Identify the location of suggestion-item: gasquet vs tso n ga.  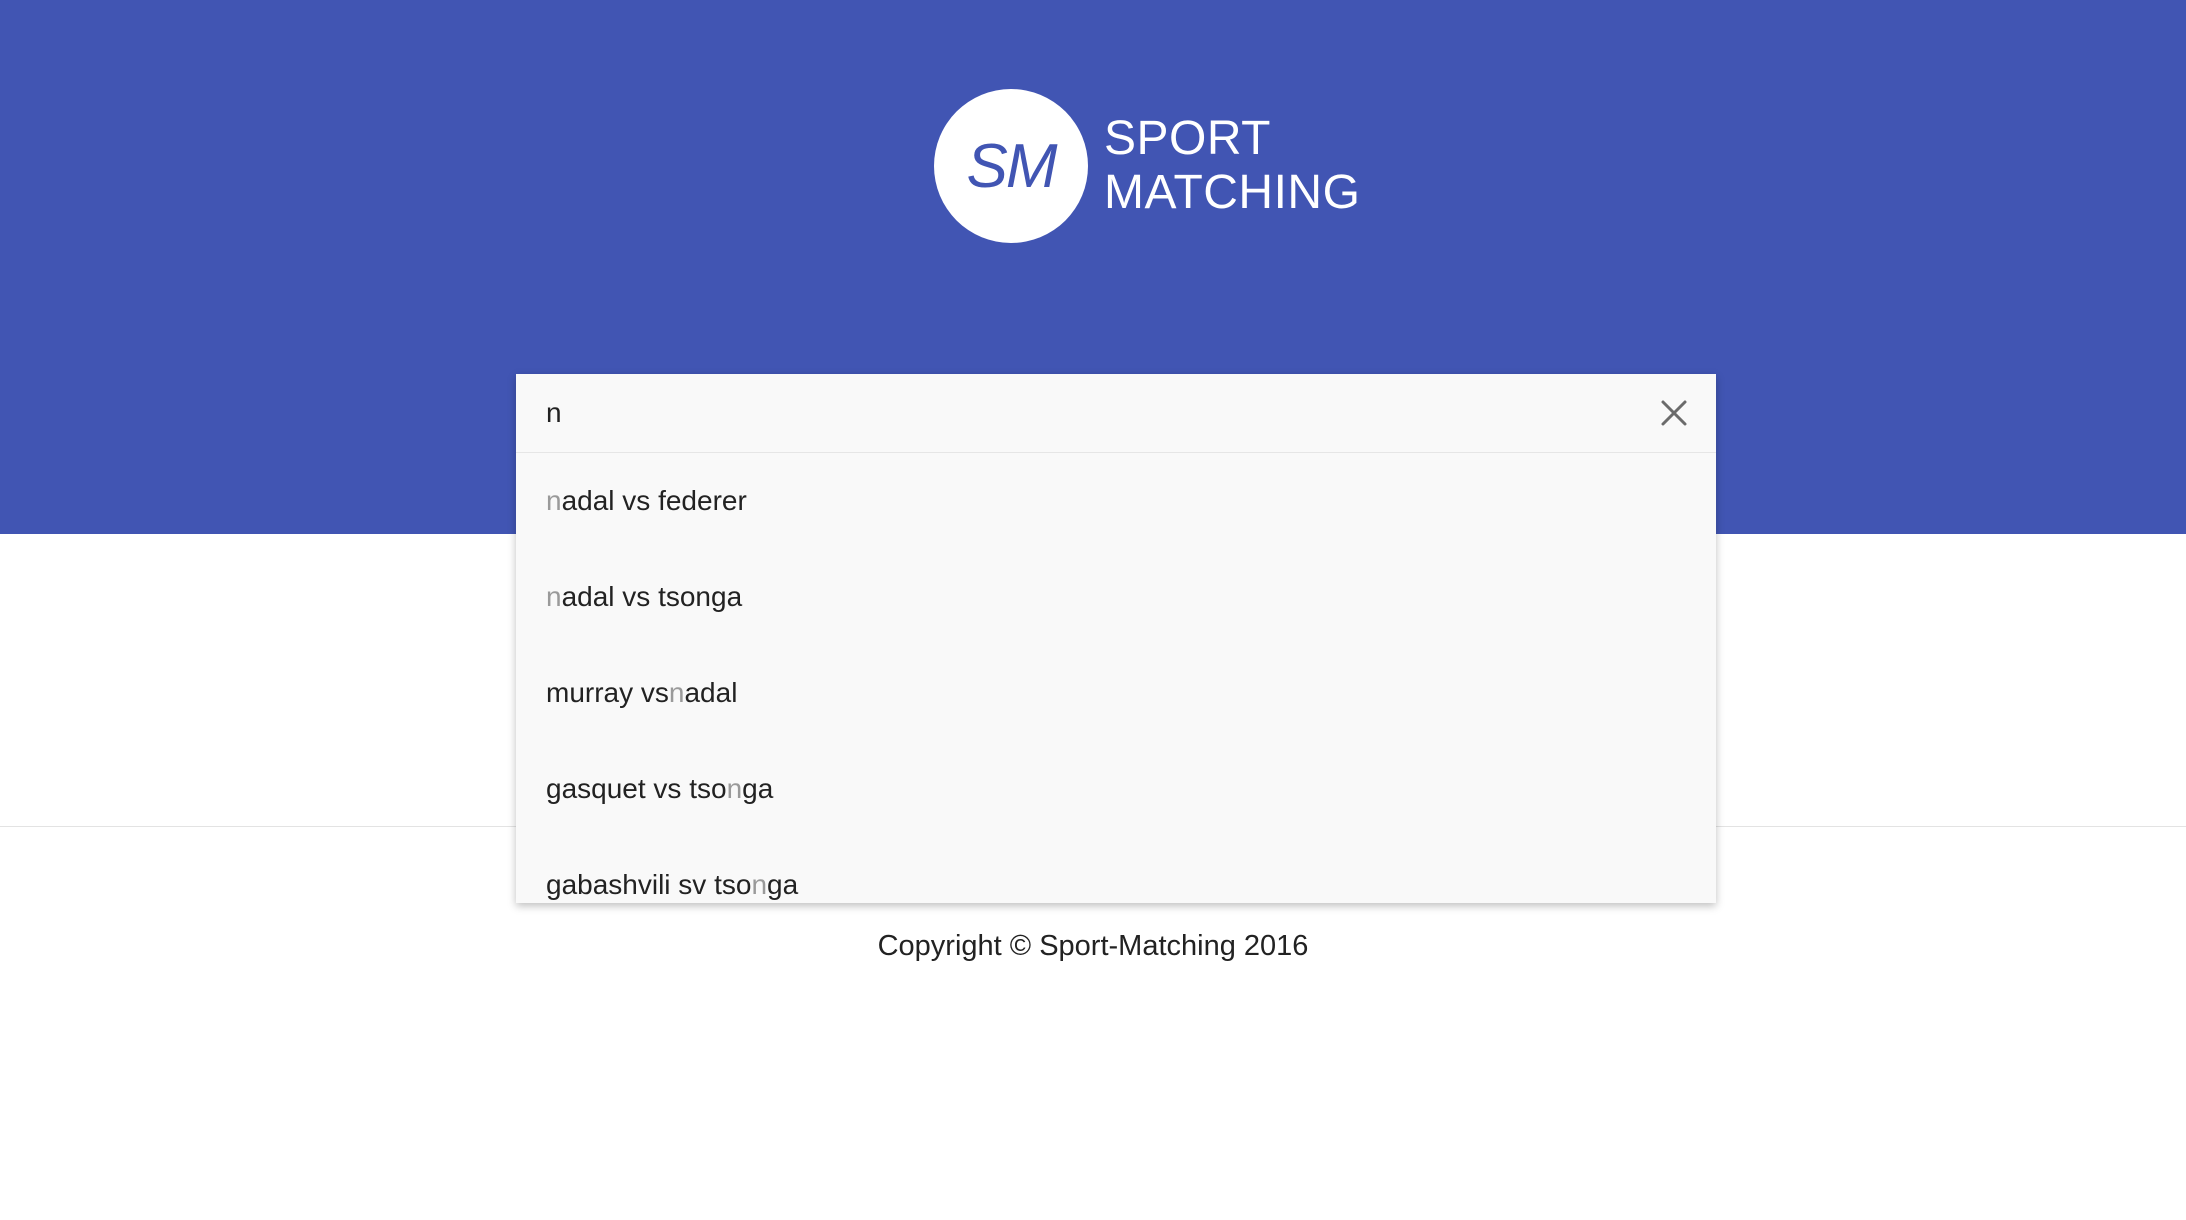
(1116, 789).